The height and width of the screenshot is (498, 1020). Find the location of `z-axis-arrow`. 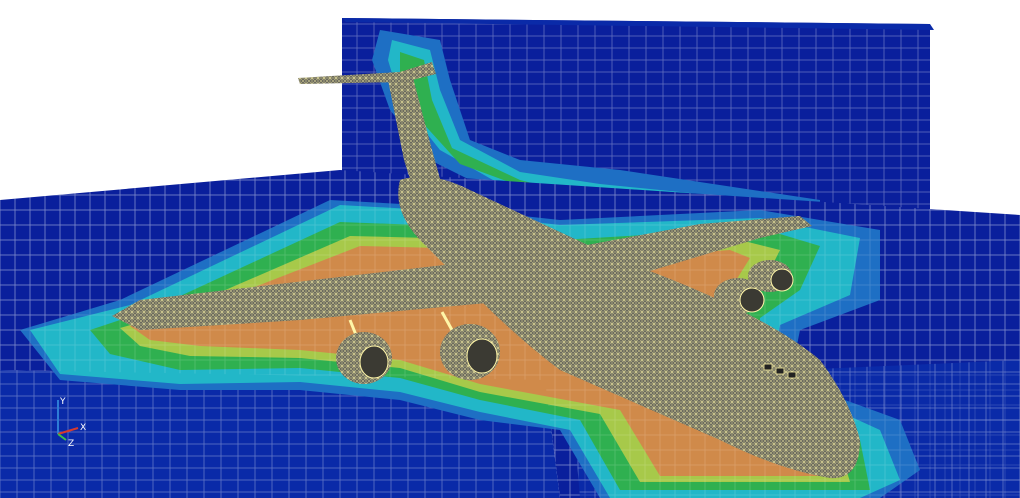

z-axis-arrow is located at coordinates (62, 437).